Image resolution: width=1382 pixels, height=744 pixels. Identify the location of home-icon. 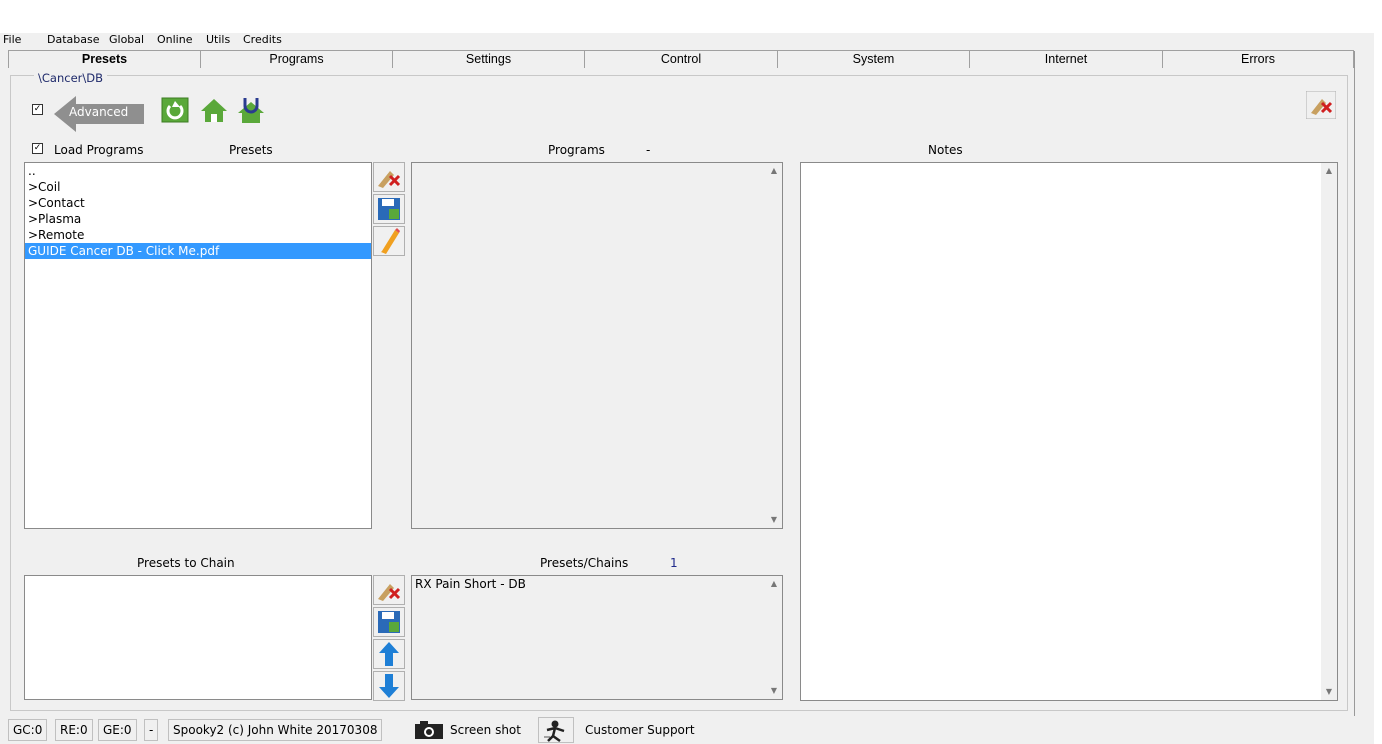
(214, 110).